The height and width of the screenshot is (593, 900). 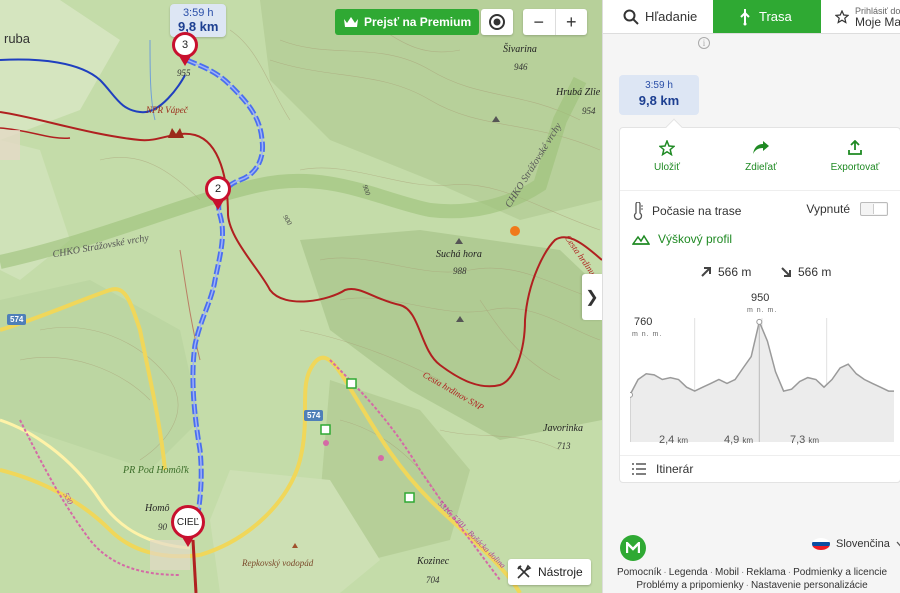 What do you see at coordinates (578, 92) in the screenshot?
I see `peak-hruba-zlieb-name: Hrubá Zlie` at bounding box center [578, 92].